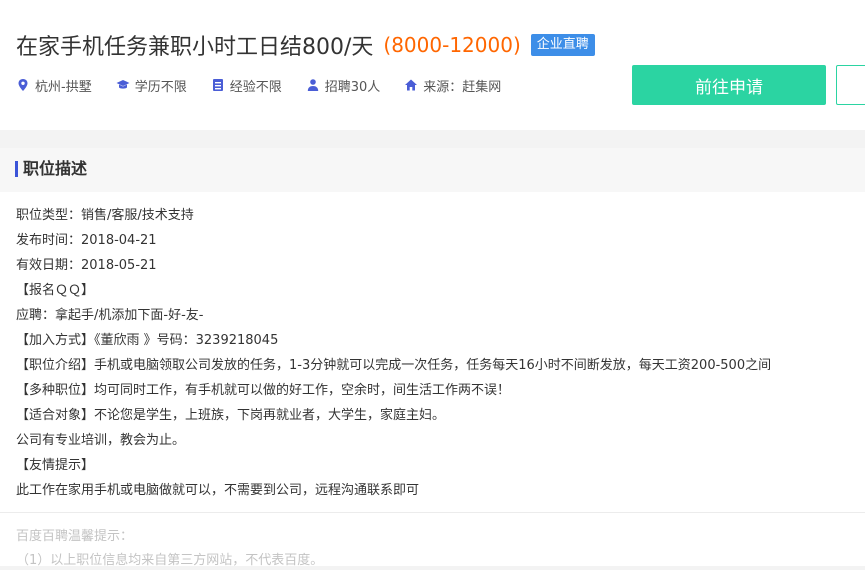 The image size is (865, 570). I want to click on description-line: 【加入方式】《董欣雨 》号码：3239218045, so click(147, 340).